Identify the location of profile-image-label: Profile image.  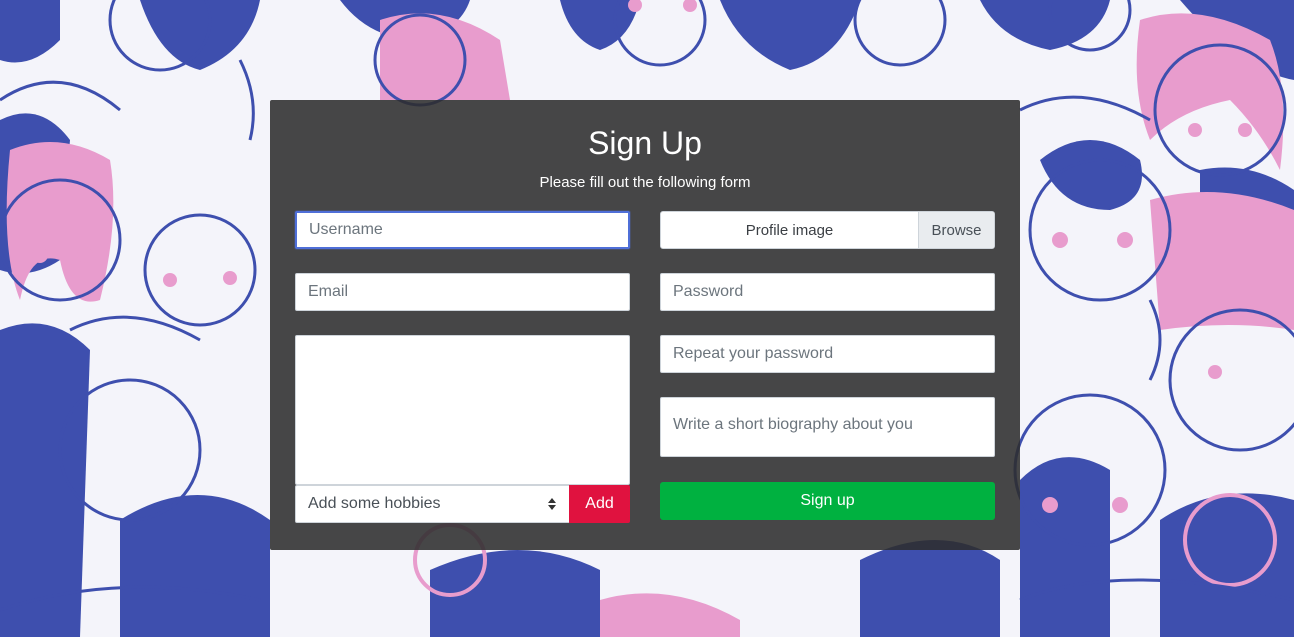
(789, 230).